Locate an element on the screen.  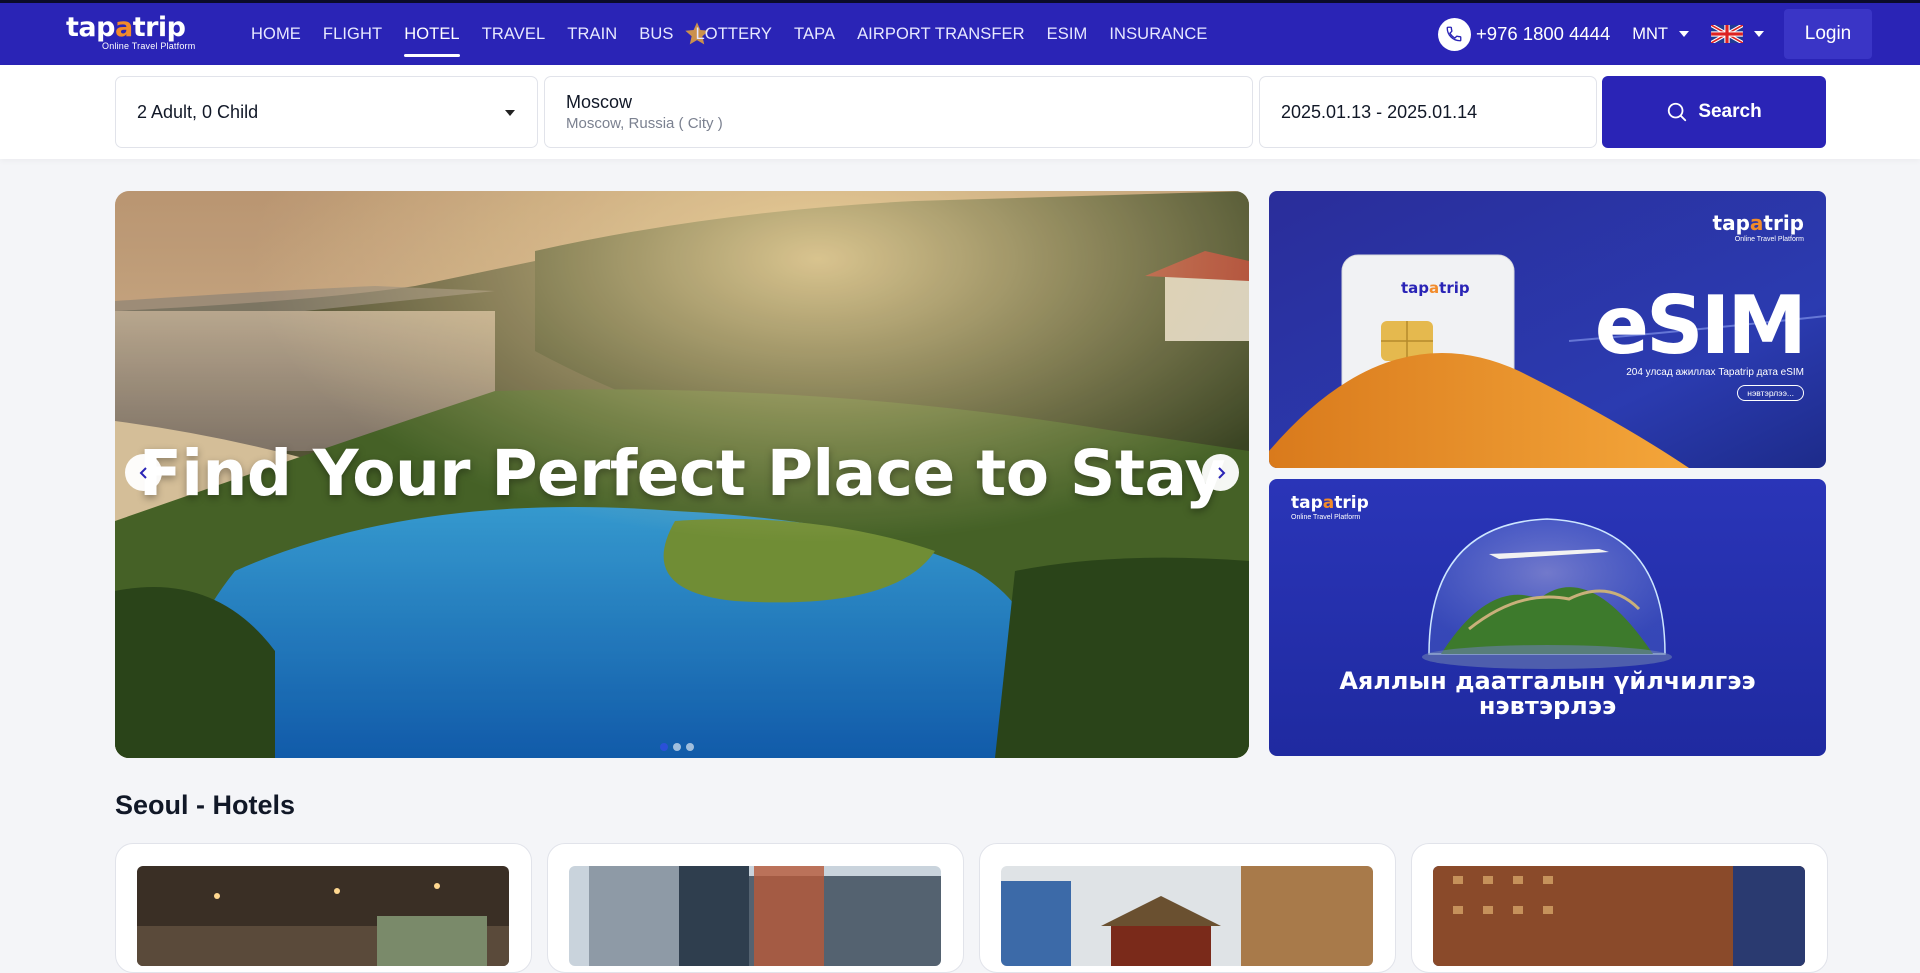
nav-lottery: LOTTERY is located at coordinates (734, 34).